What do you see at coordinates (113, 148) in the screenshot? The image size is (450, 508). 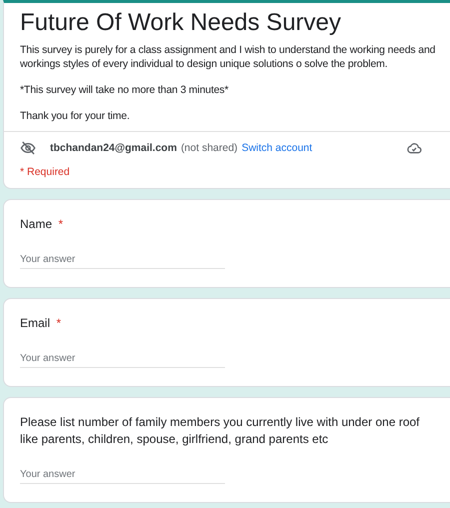 I see `account-email: tbchandan24@gmail.com` at bounding box center [113, 148].